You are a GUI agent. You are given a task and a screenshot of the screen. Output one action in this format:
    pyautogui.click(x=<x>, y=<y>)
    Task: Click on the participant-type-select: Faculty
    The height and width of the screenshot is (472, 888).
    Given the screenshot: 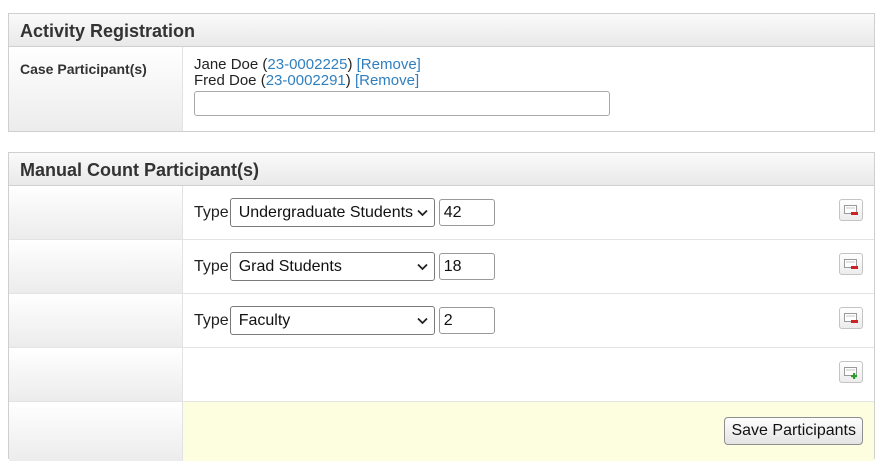 What is the action you would take?
    pyautogui.click(x=332, y=320)
    